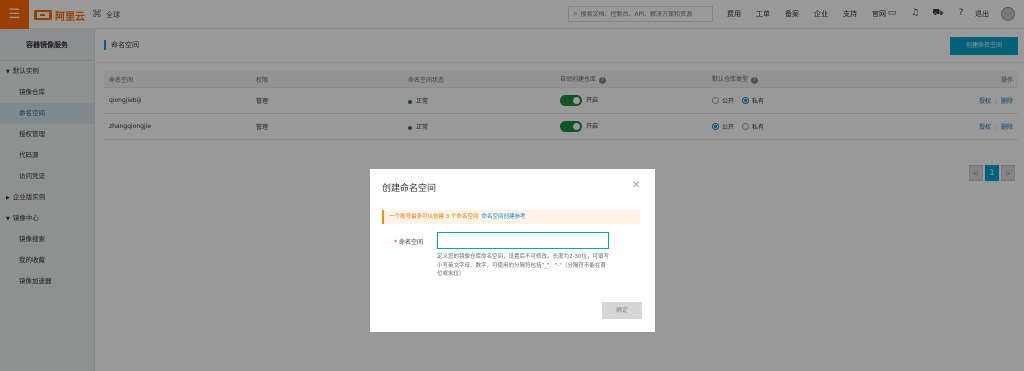 The height and width of the screenshot is (371, 1024). I want to click on required-mark: *, so click(395, 242).